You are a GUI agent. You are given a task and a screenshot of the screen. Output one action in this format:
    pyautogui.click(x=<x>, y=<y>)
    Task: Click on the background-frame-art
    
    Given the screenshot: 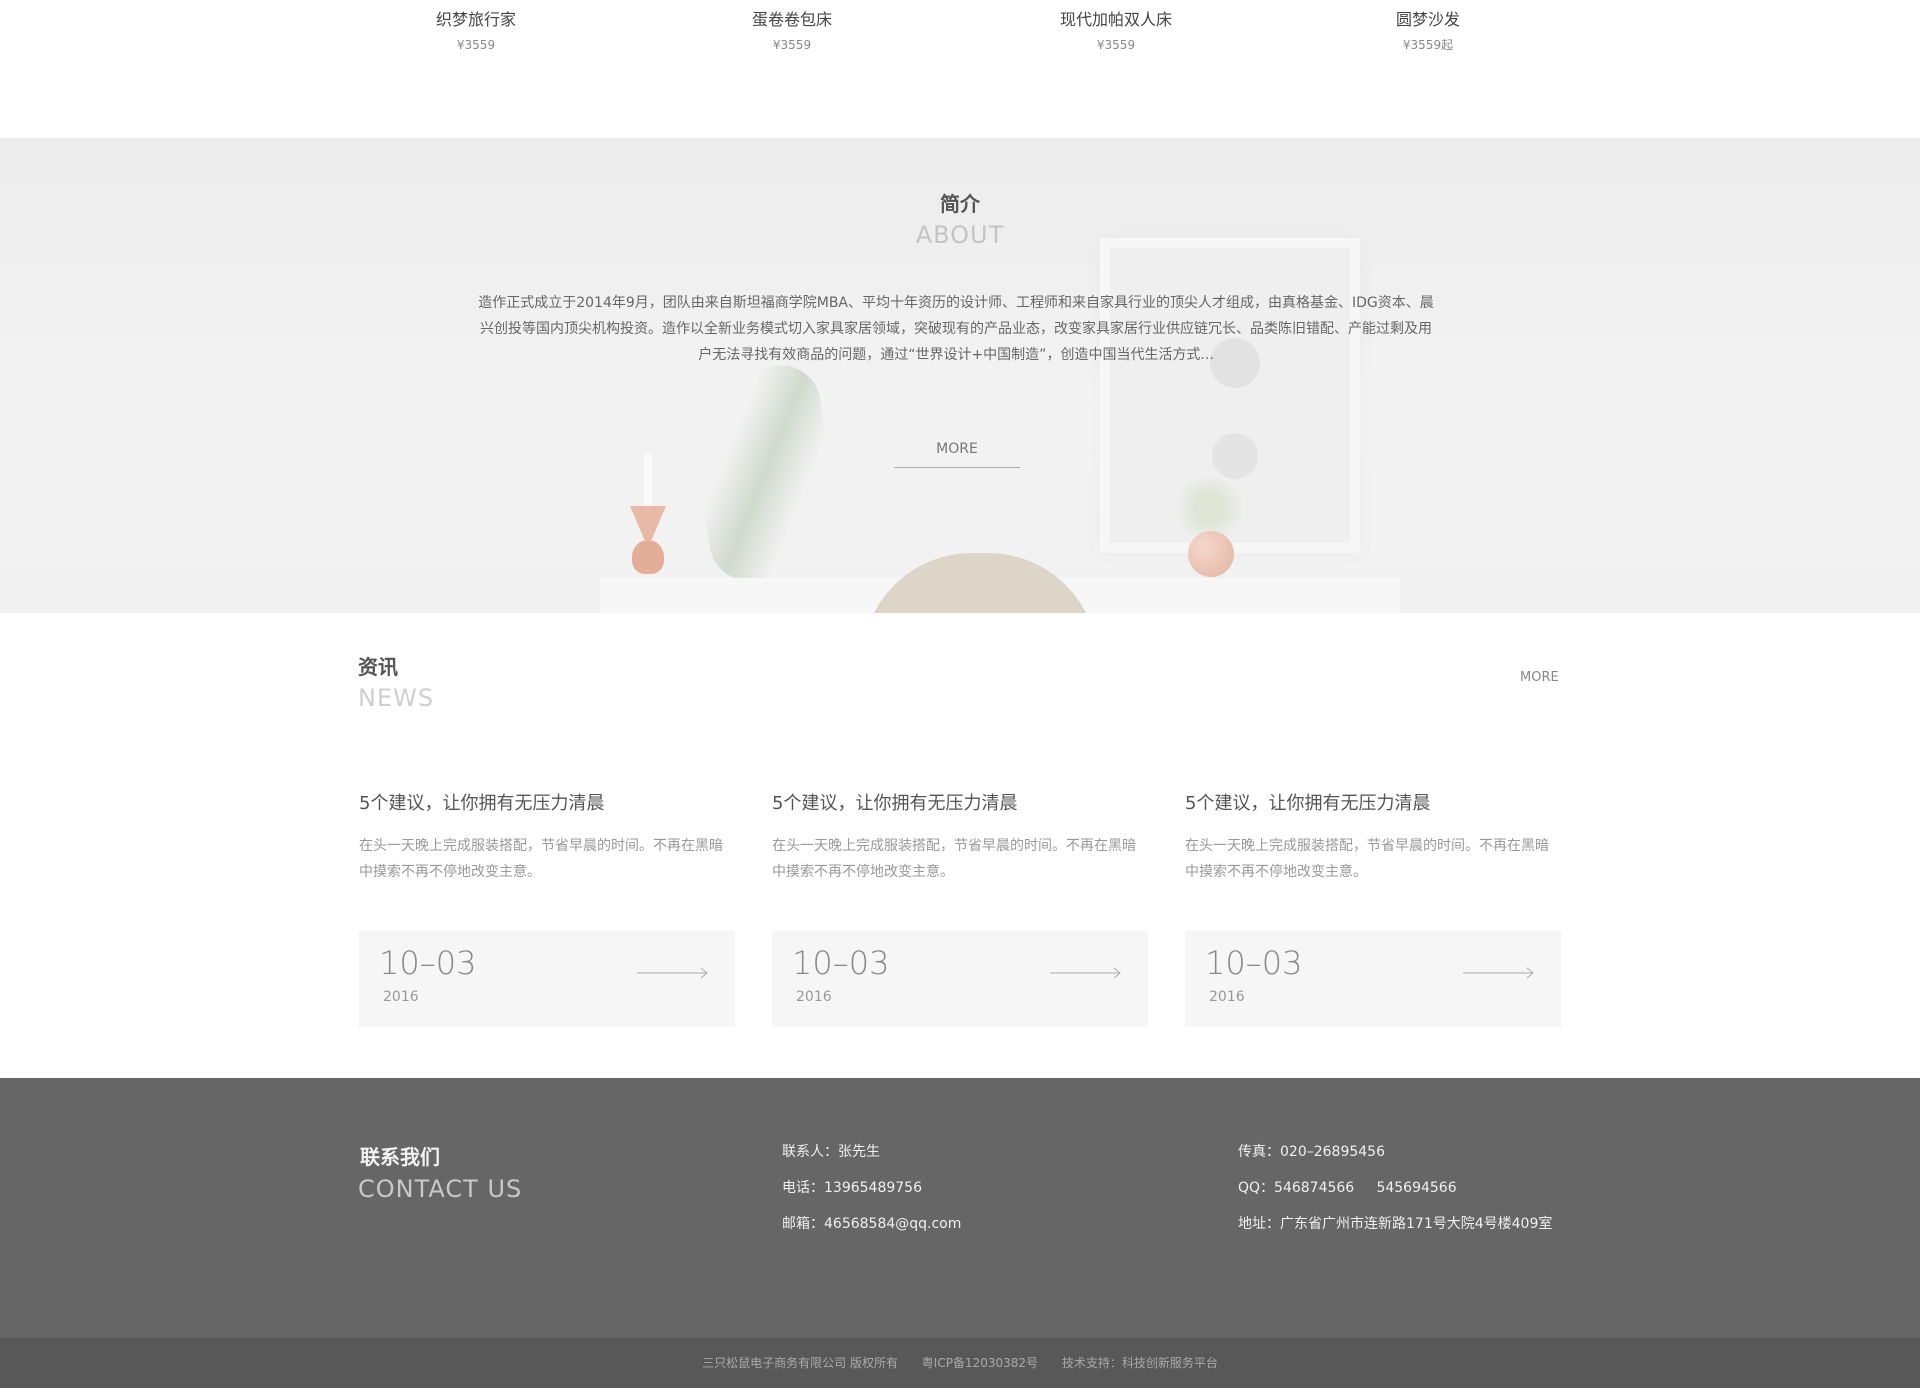 What is the action you would take?
    pyautogui.click(x=1235, y=456)
    